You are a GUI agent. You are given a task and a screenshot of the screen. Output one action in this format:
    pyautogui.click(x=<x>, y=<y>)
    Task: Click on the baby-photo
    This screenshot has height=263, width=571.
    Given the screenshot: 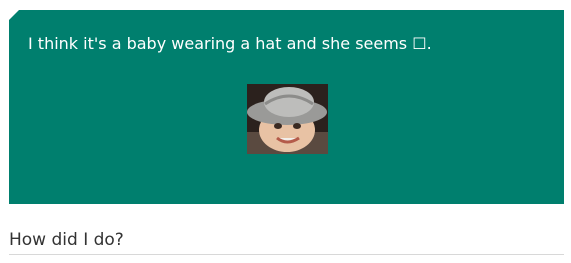 What is the action you would take?
    pyautogui.click(x=287, y=119)
    